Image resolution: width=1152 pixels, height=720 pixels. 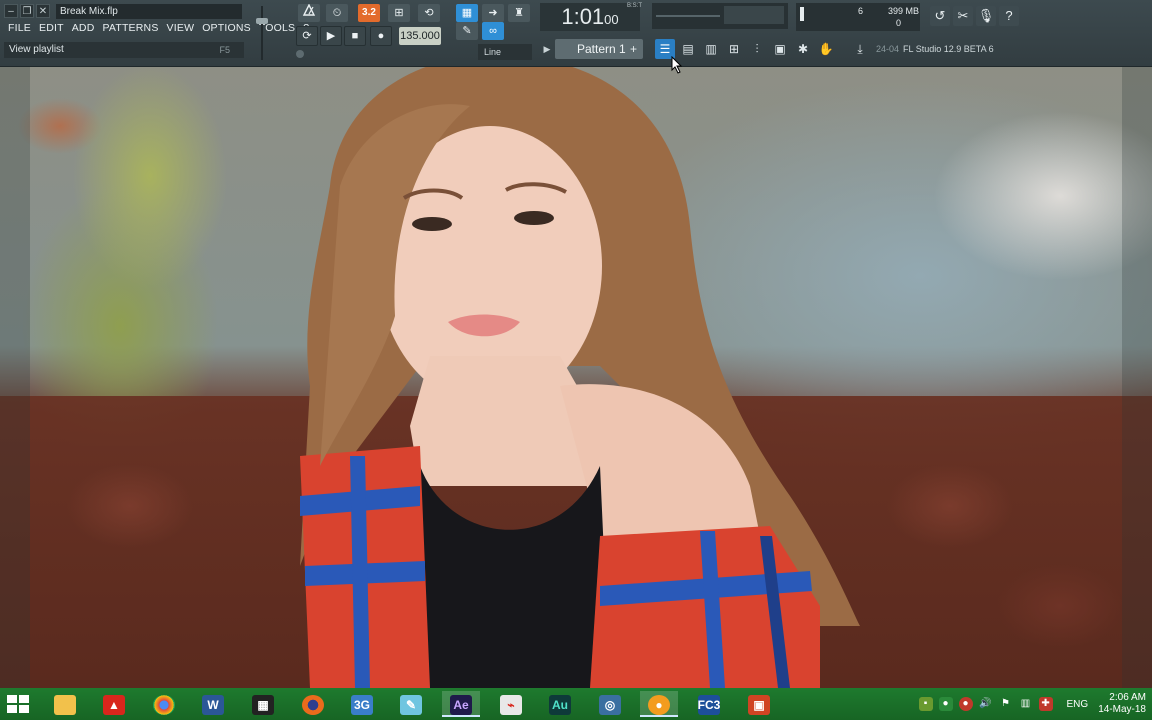 I want to click on plugin-database-icon: ✱, so click(x=803, y=49).